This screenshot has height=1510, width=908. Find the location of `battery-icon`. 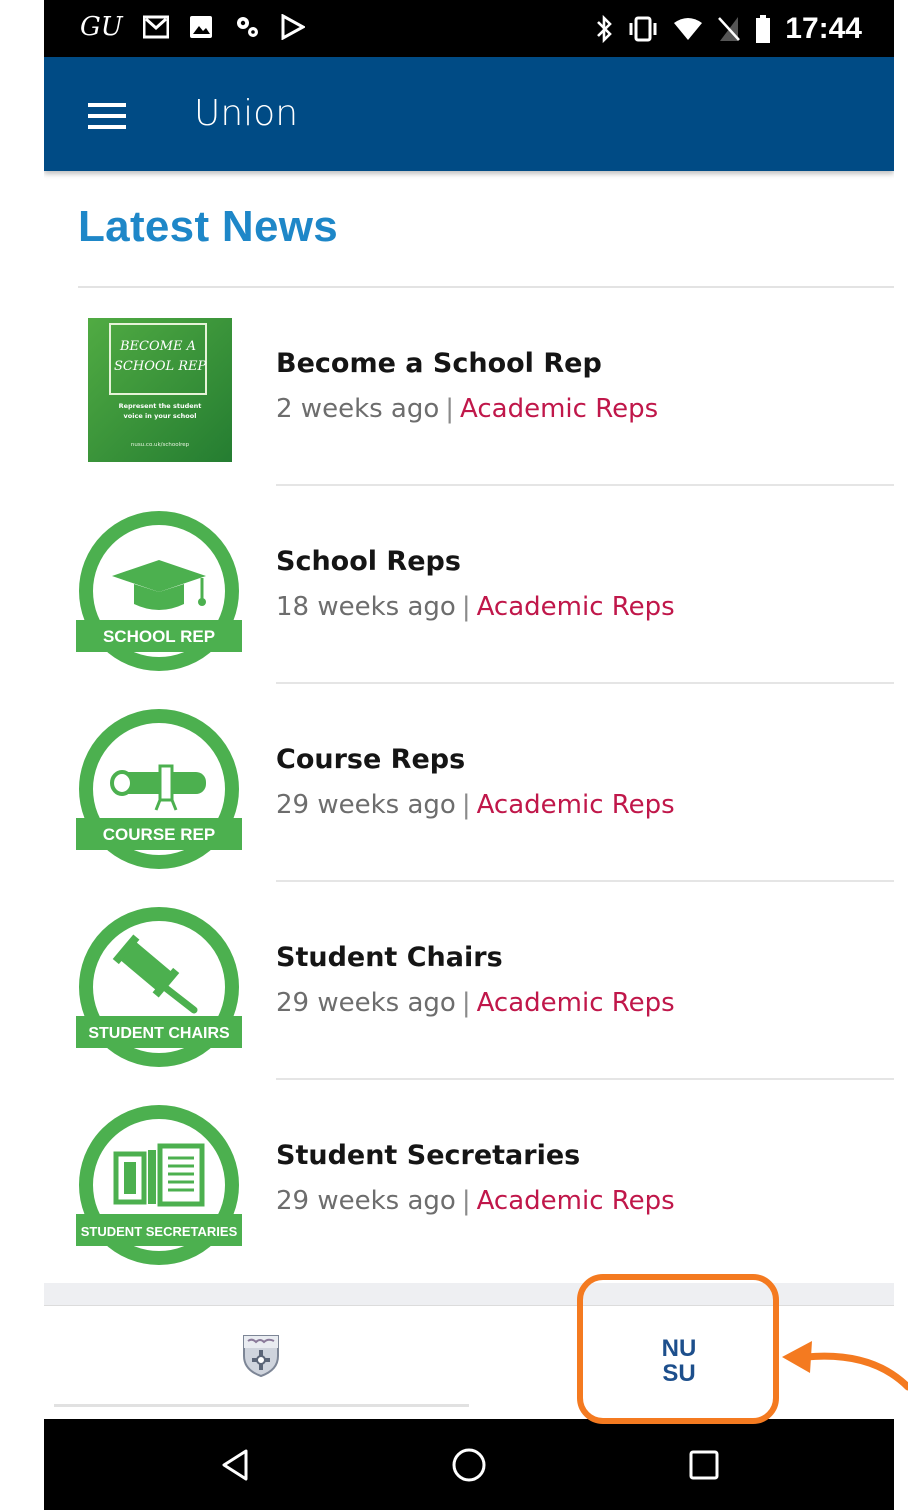

battery-icon is located at coordinates (763, 29).